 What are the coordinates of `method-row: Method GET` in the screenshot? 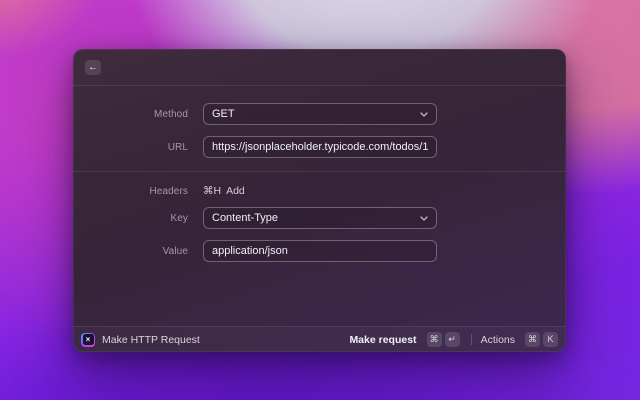 It's located at (319, 114).